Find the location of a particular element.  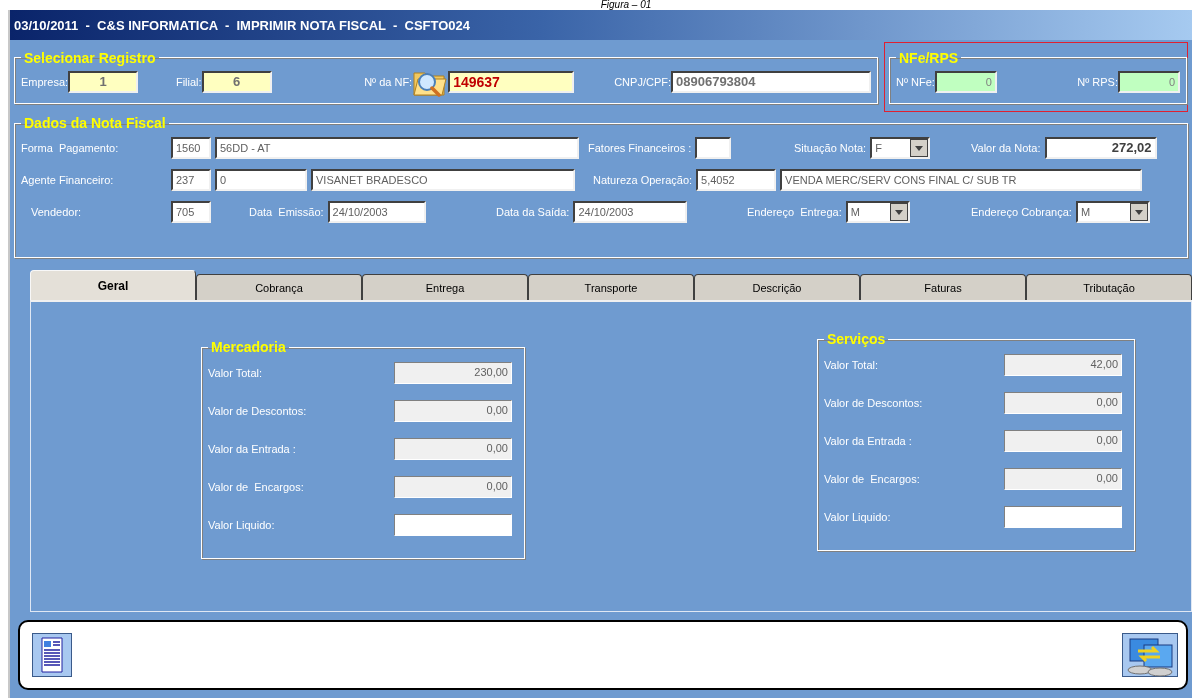

field-label: Data da Saída: is located at coordinates (533, 212).